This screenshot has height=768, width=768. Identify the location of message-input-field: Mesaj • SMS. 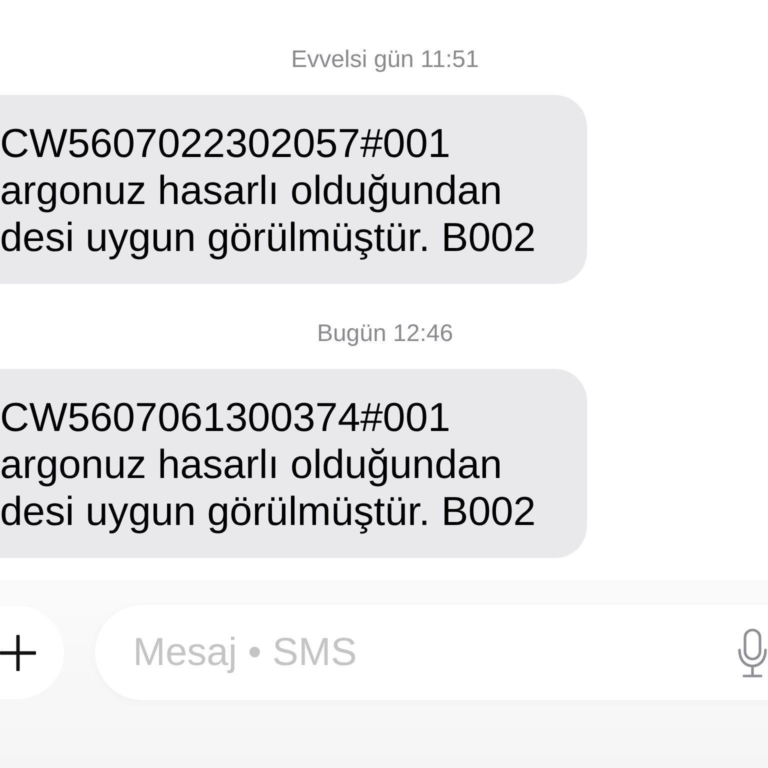
(431, 652).